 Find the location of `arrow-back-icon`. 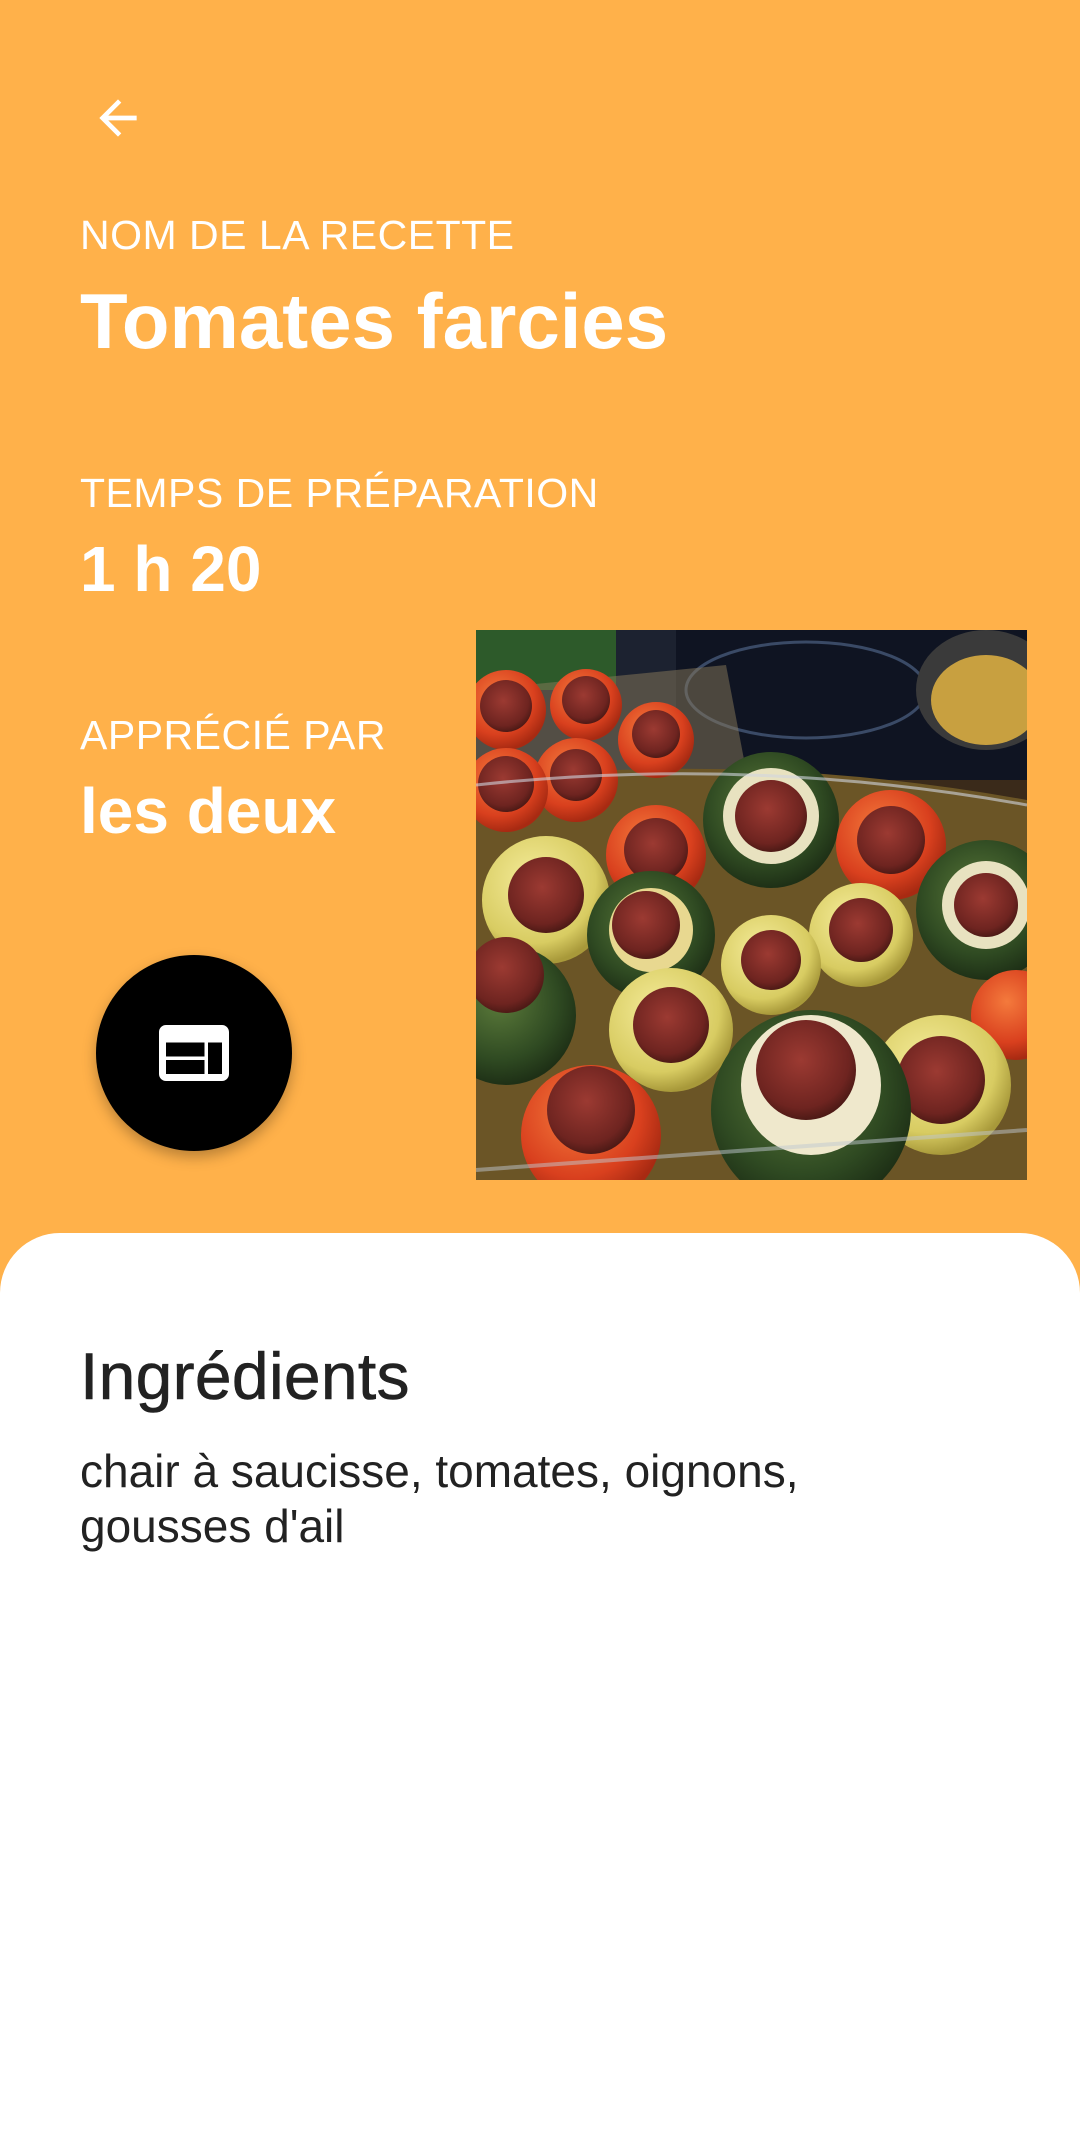

arrow-back-icon is located at coordinates (118, 118).